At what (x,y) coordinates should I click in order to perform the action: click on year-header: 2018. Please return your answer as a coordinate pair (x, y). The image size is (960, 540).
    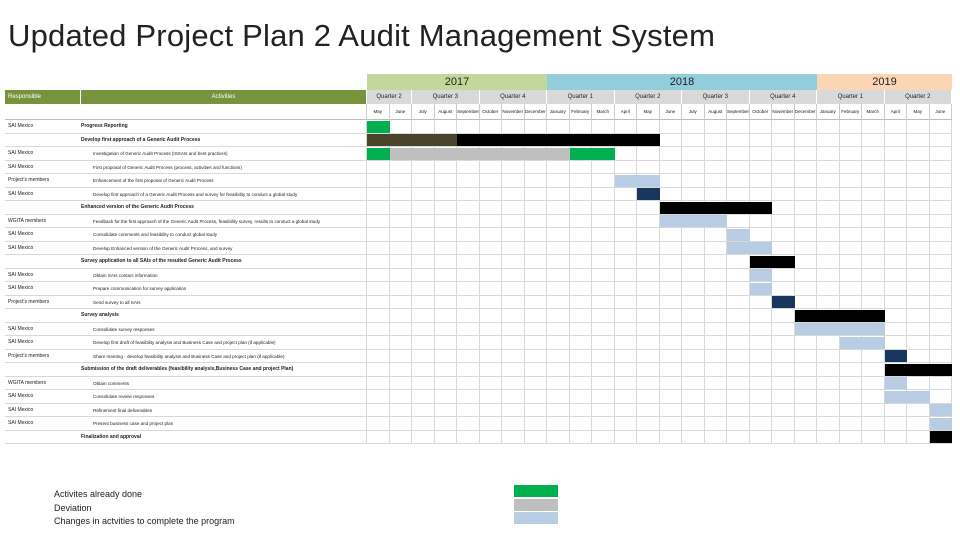
    Looking at the image, I should click on (682, 82).